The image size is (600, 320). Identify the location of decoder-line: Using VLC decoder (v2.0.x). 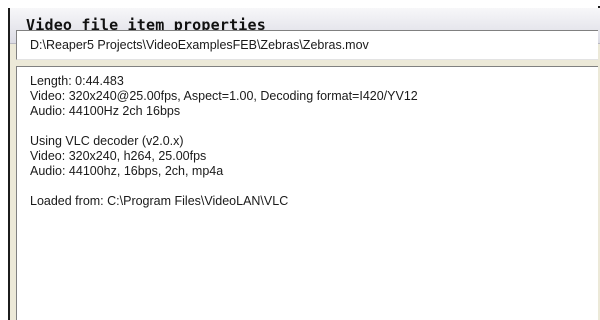
(107, 141).